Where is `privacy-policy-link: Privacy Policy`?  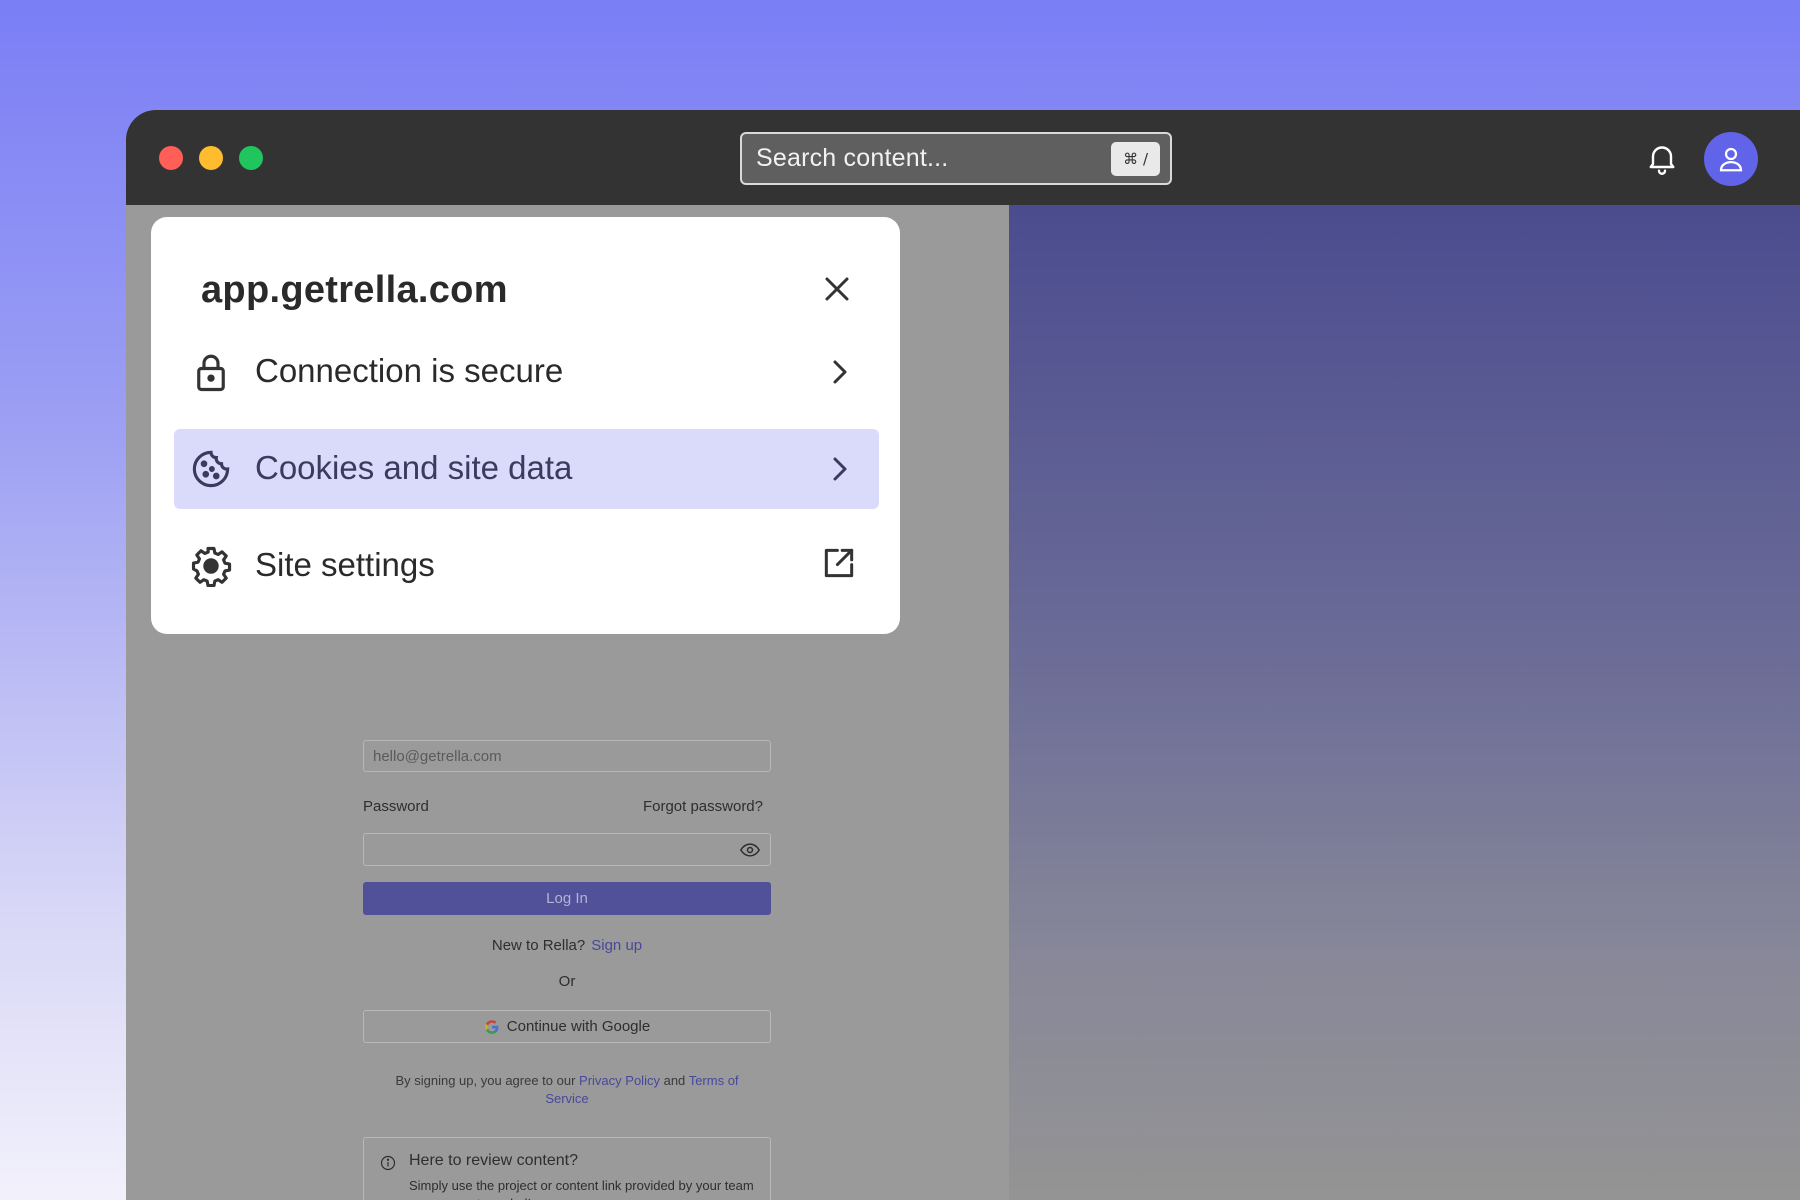 privacy-policy-link: Privacy Policy is located at coordinates (619, 1080).